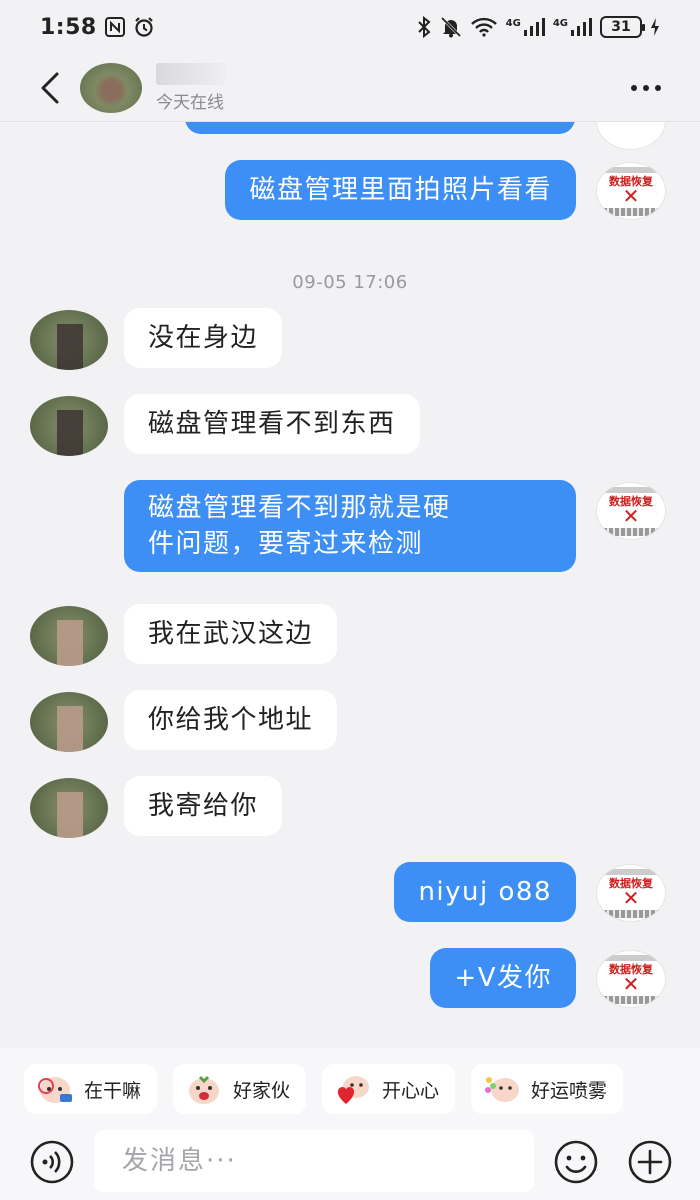 This screenshot has height=1200, width=700. Describe the element at coordinates (451, 27) in the screenshot. I see `mute-bell-icon` at that location.